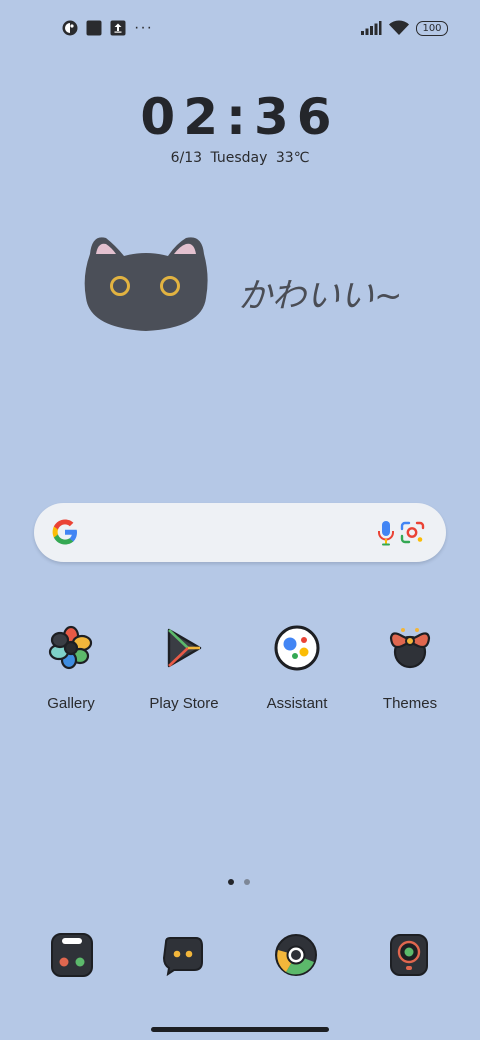 The image size is (480, 1040). I want to click on status-bar-left: ···, so click(107, 28).